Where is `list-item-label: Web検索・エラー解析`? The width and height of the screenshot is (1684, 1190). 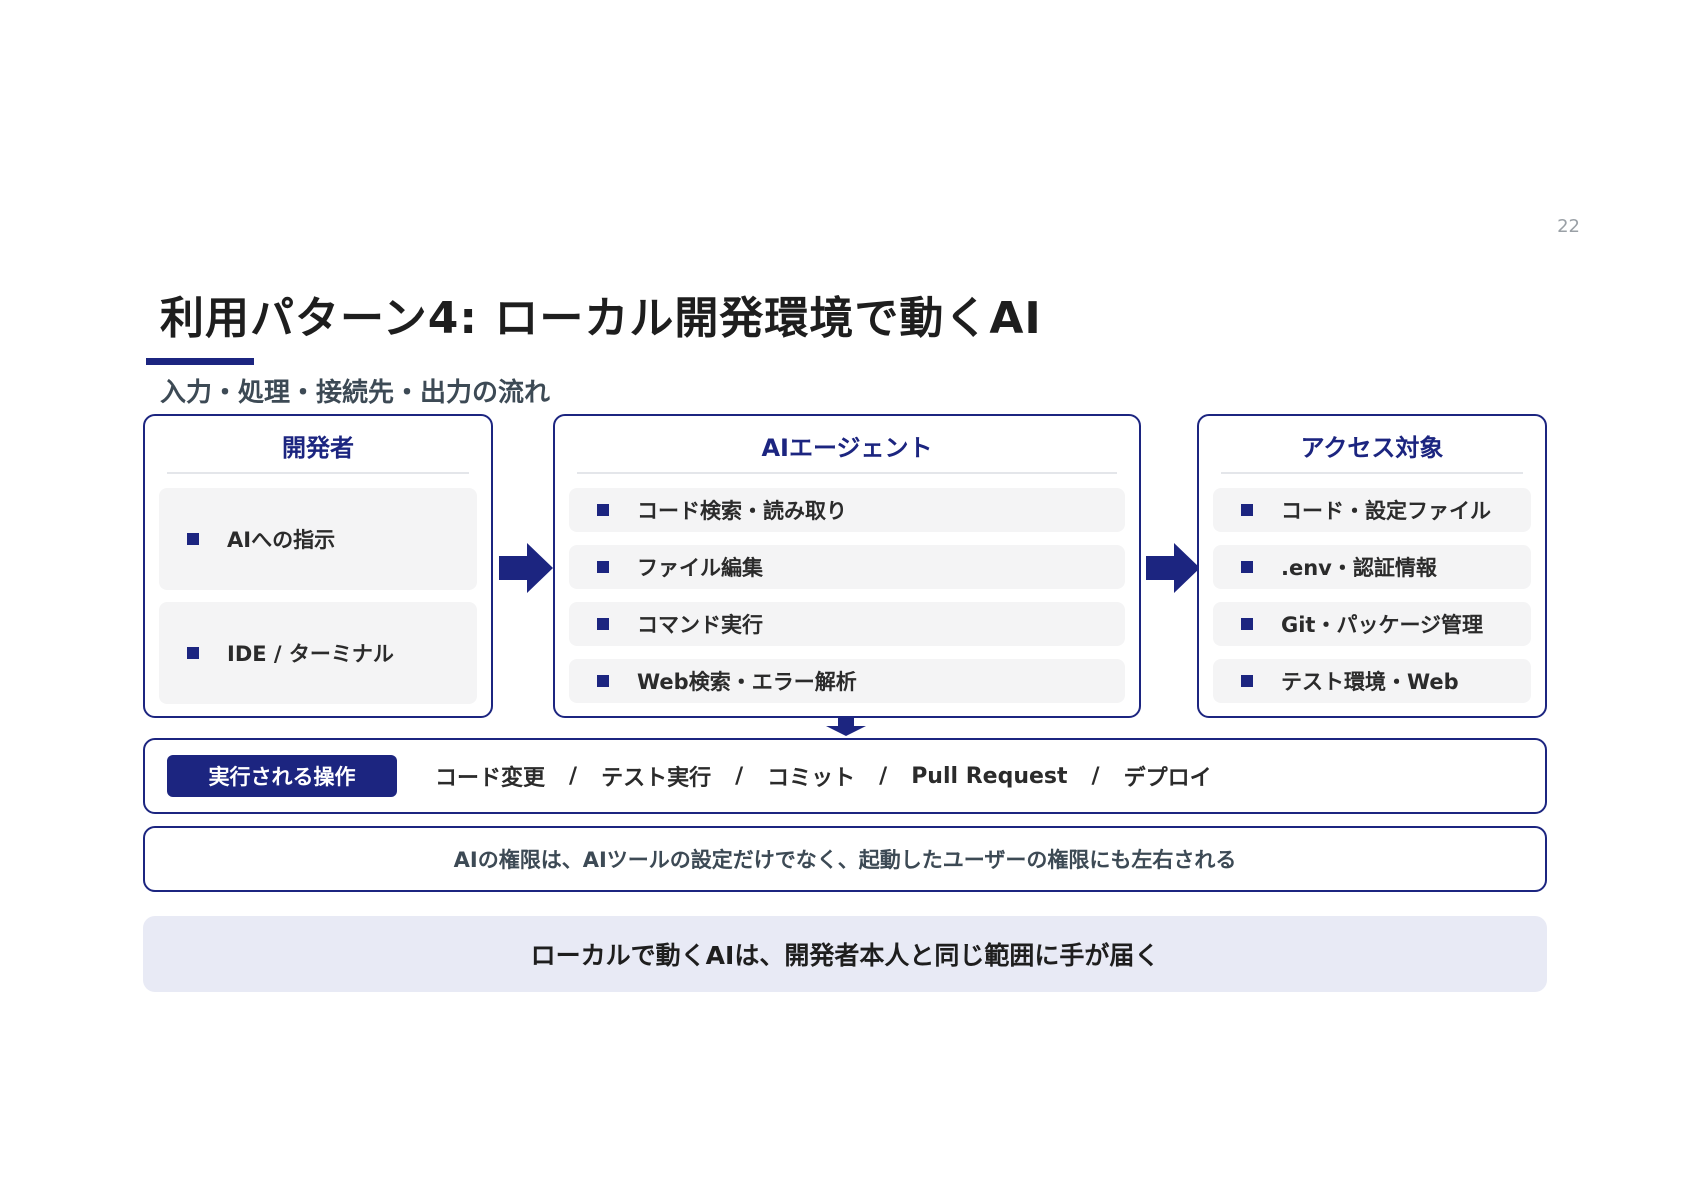 list-item-label: Web検索・エラー解析 is located at coordinates (747, 682).